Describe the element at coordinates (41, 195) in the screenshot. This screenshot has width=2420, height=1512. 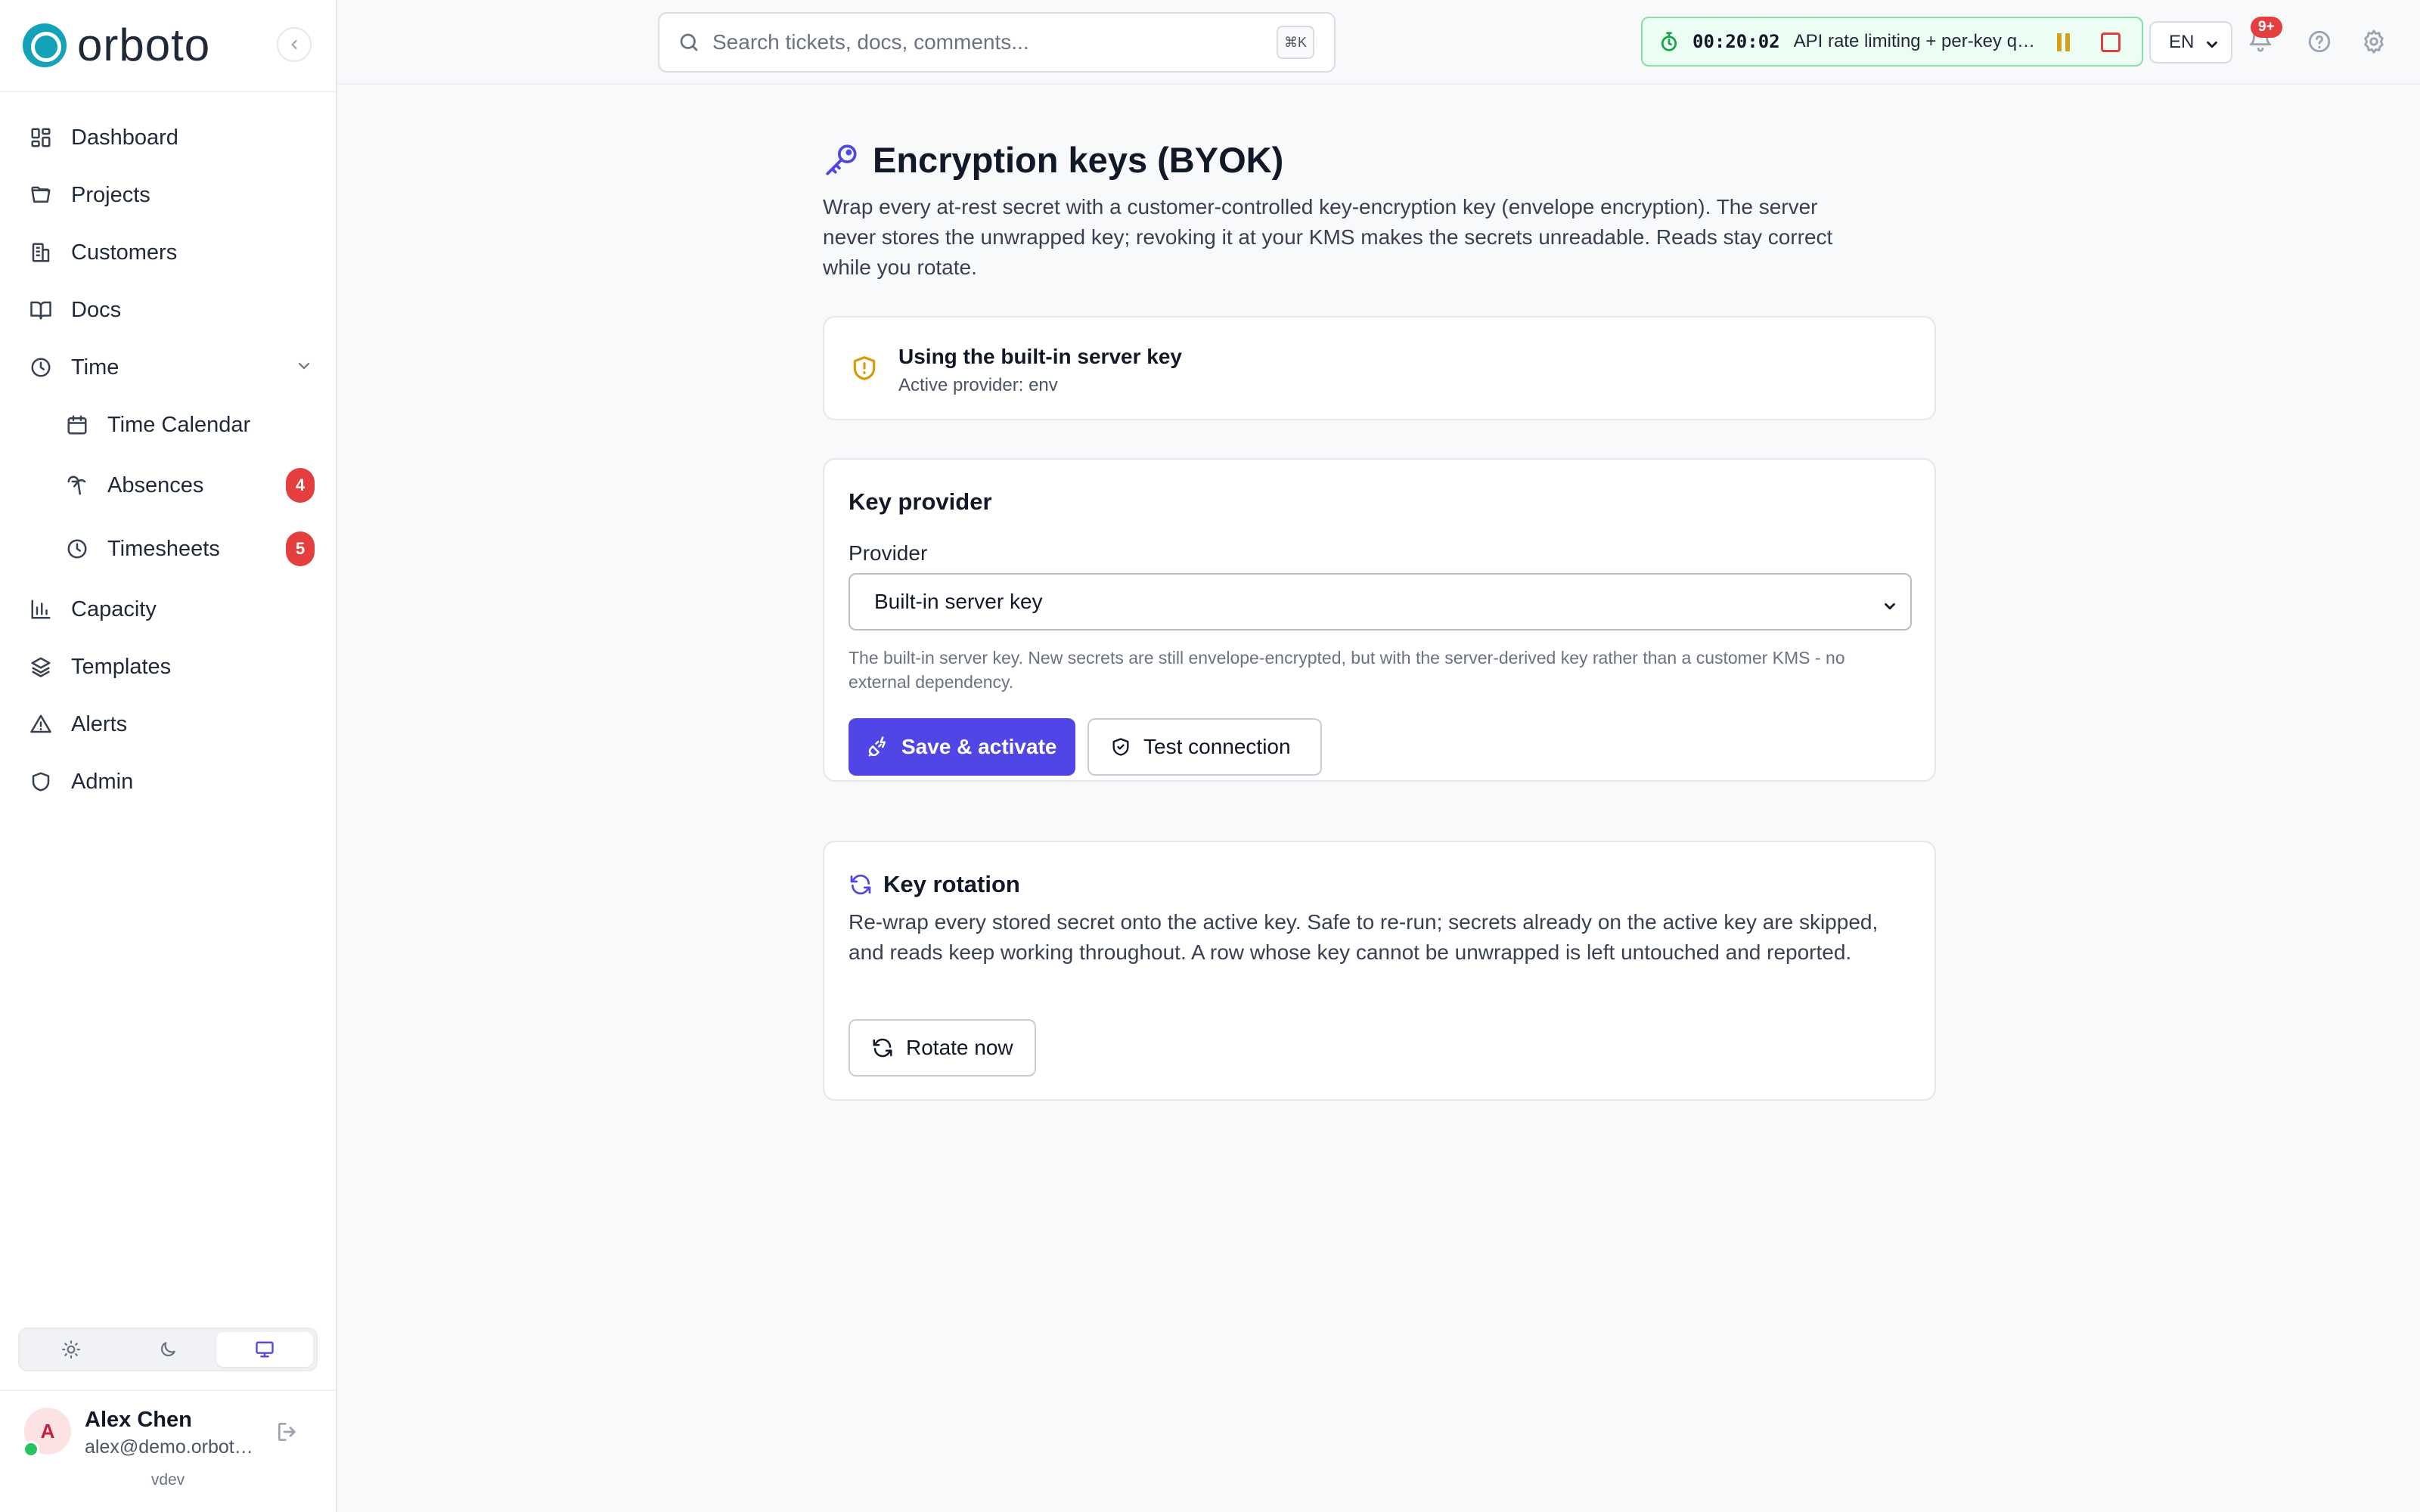
I see `folder-icon` at that location.